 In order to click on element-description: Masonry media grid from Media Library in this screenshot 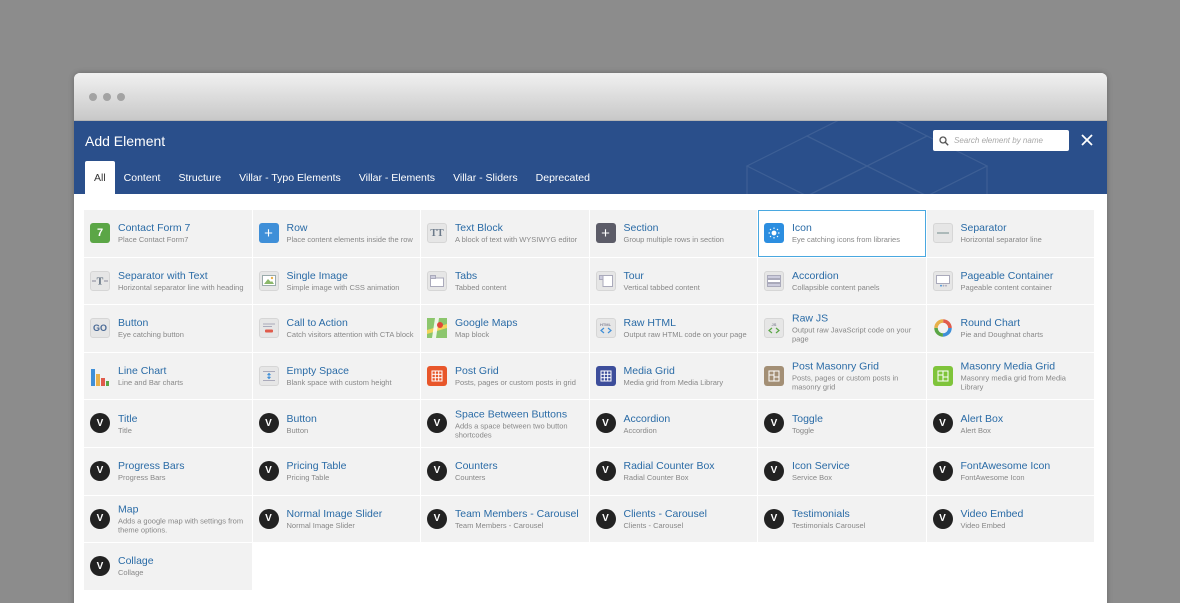, I will do `click(1013, 382)`.